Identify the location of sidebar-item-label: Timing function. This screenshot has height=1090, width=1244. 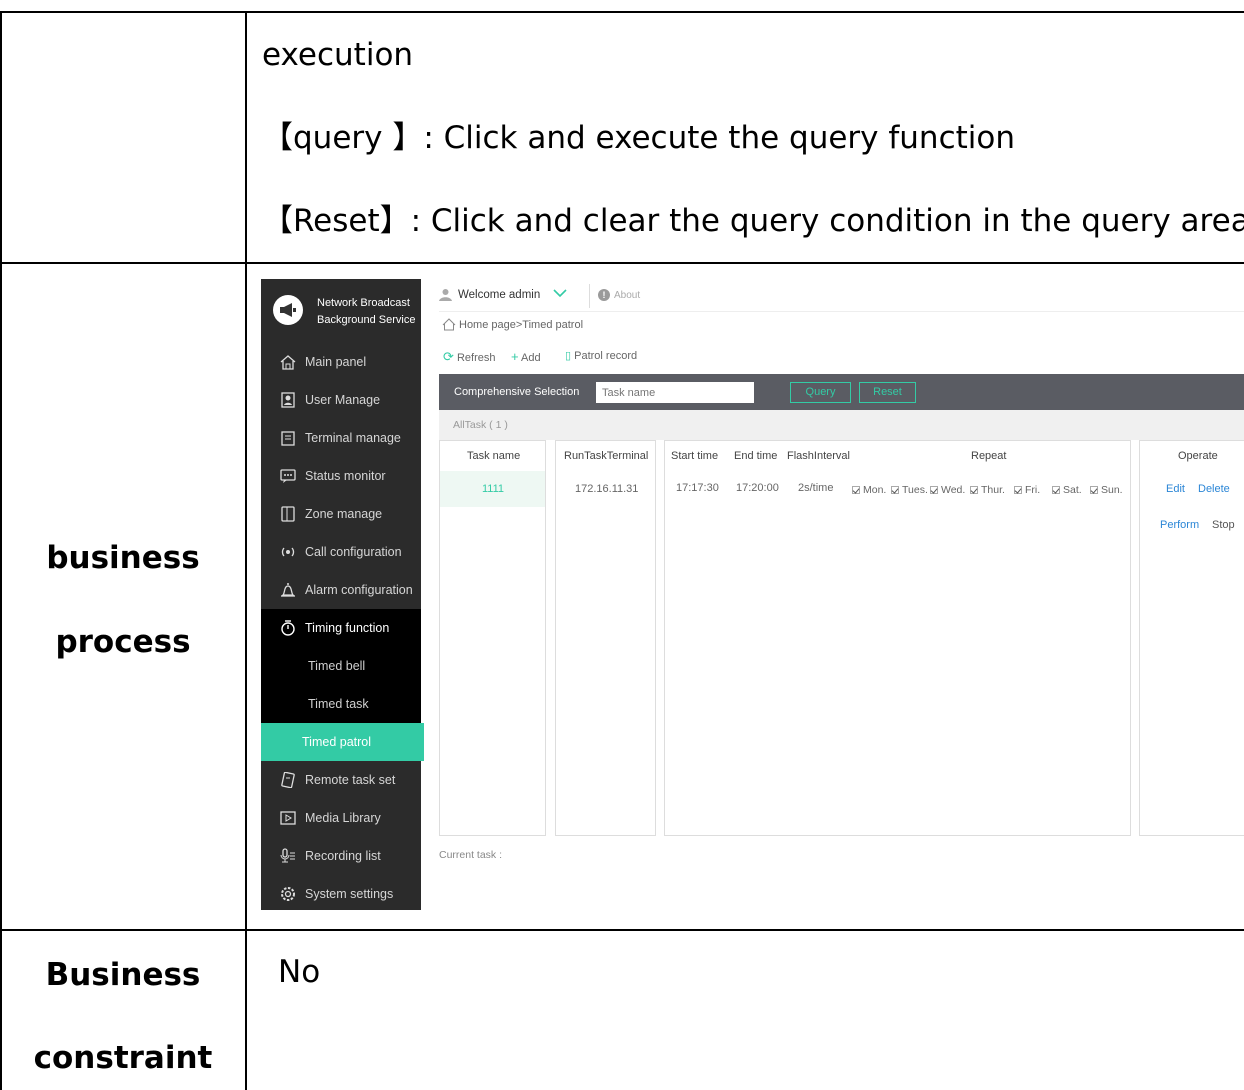
(347, 628).